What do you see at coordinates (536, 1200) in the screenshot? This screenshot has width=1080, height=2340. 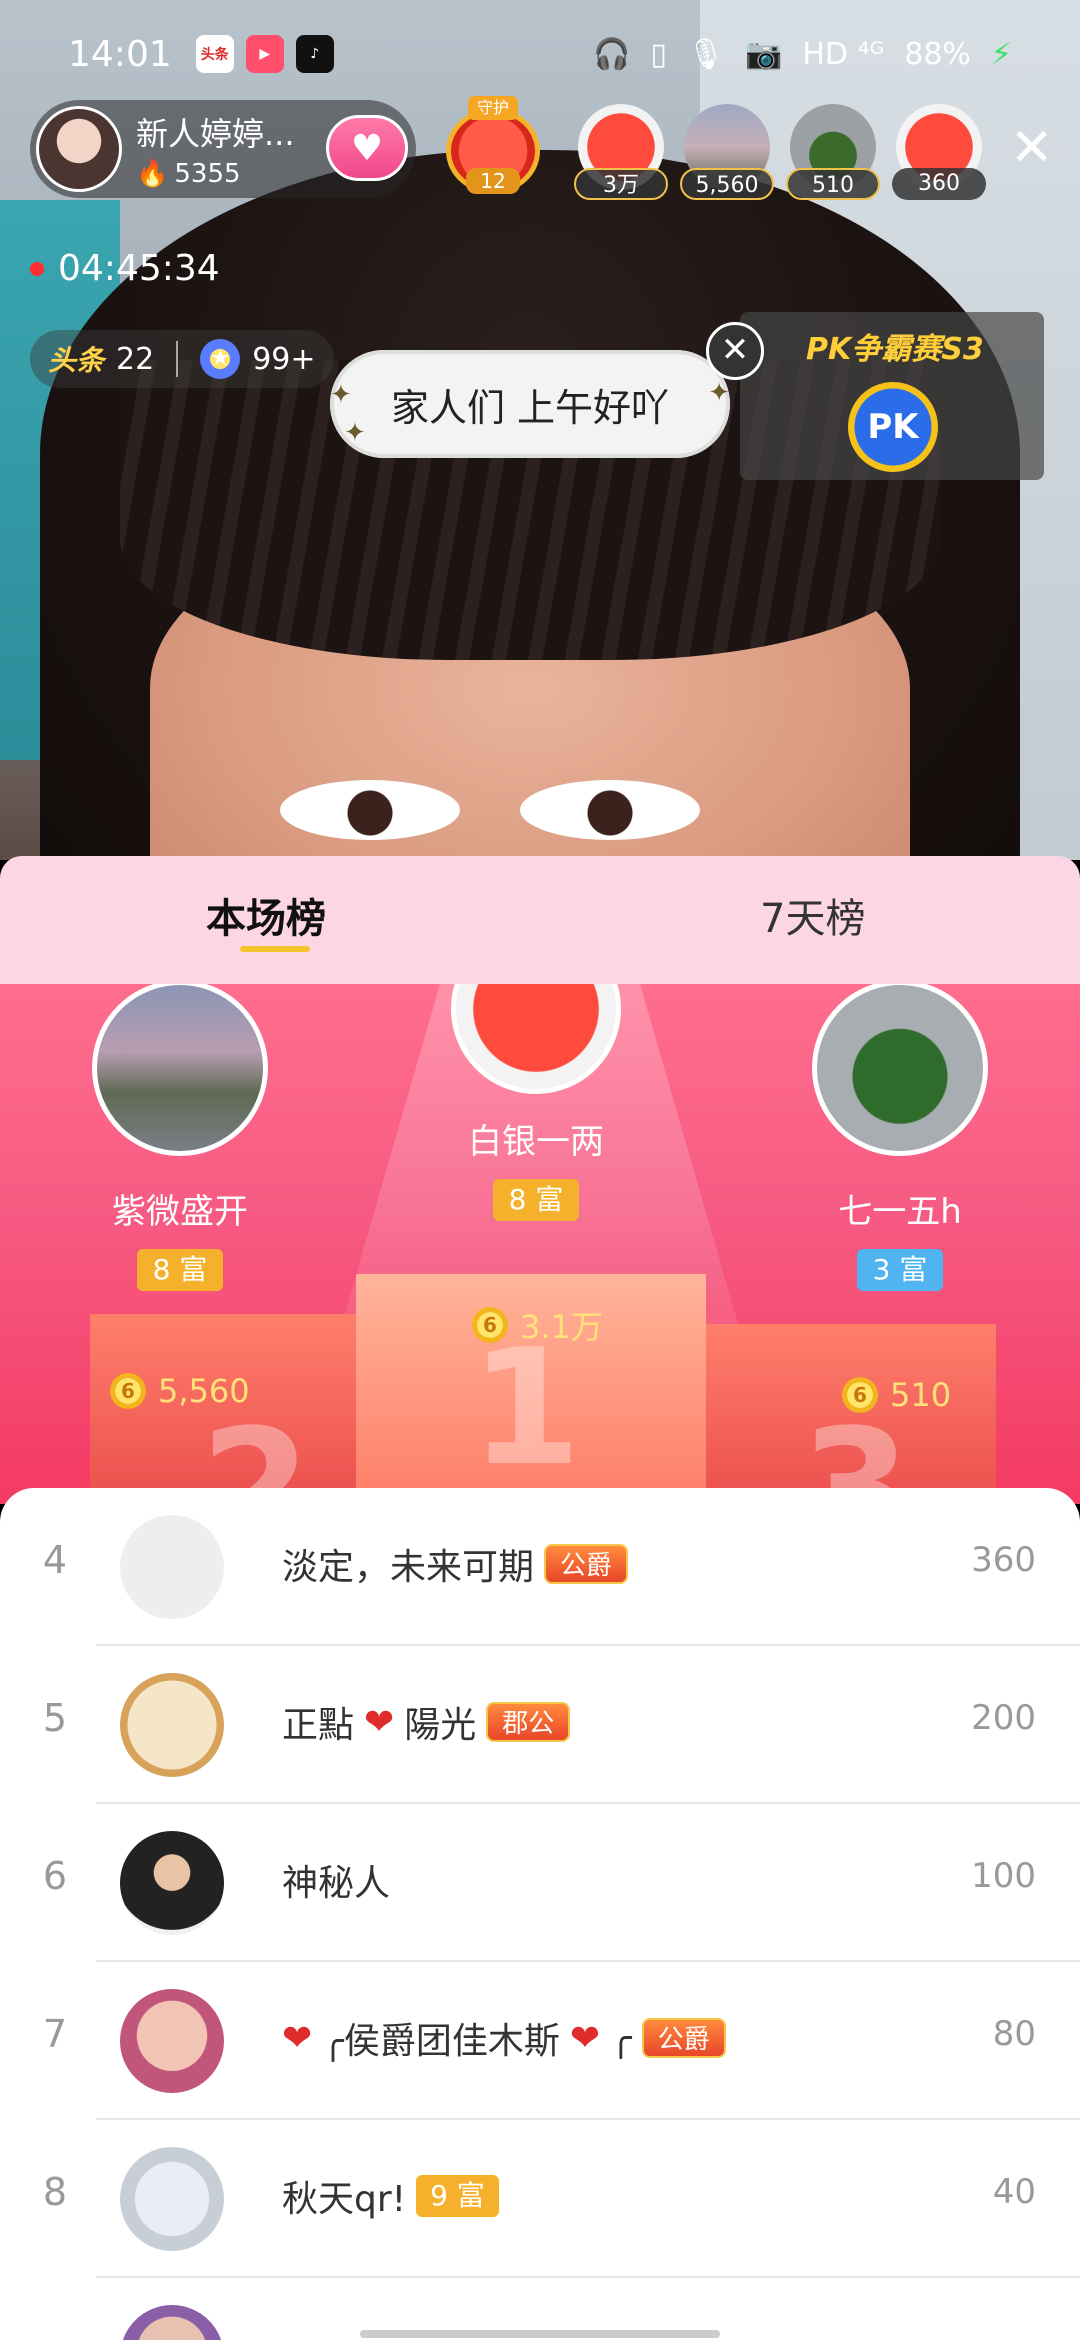 I see `podium-first-level: 8 富` at bounding box center [536, 1200].